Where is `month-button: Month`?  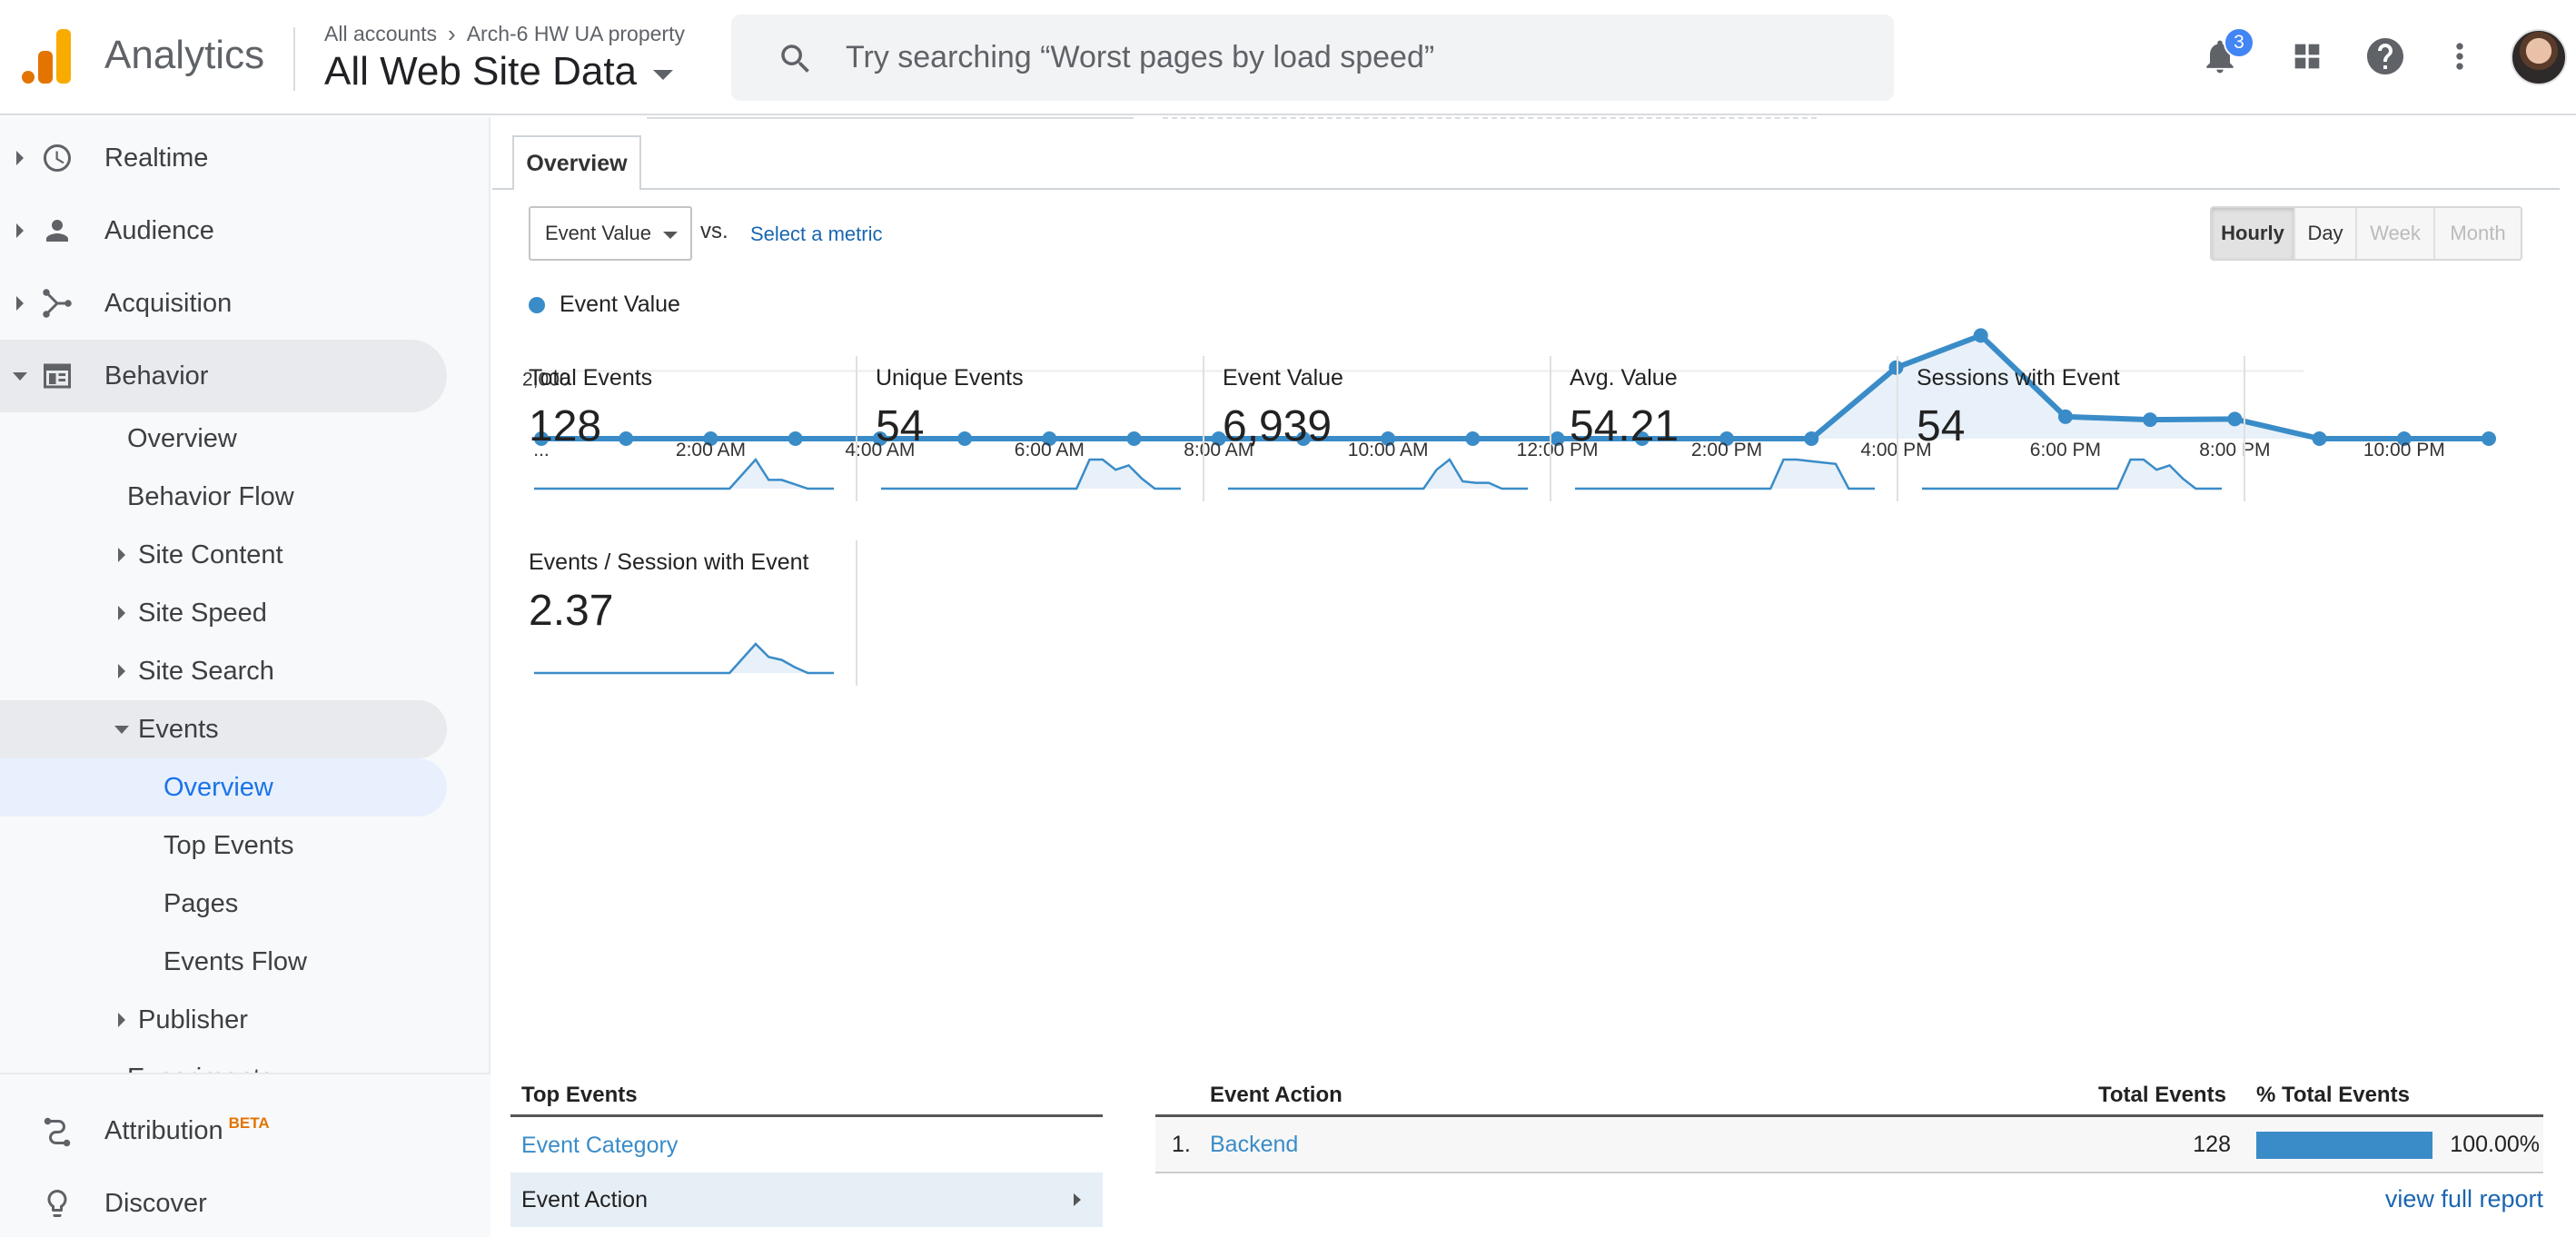
month-button: Month is located at coordinates (2478, 233).